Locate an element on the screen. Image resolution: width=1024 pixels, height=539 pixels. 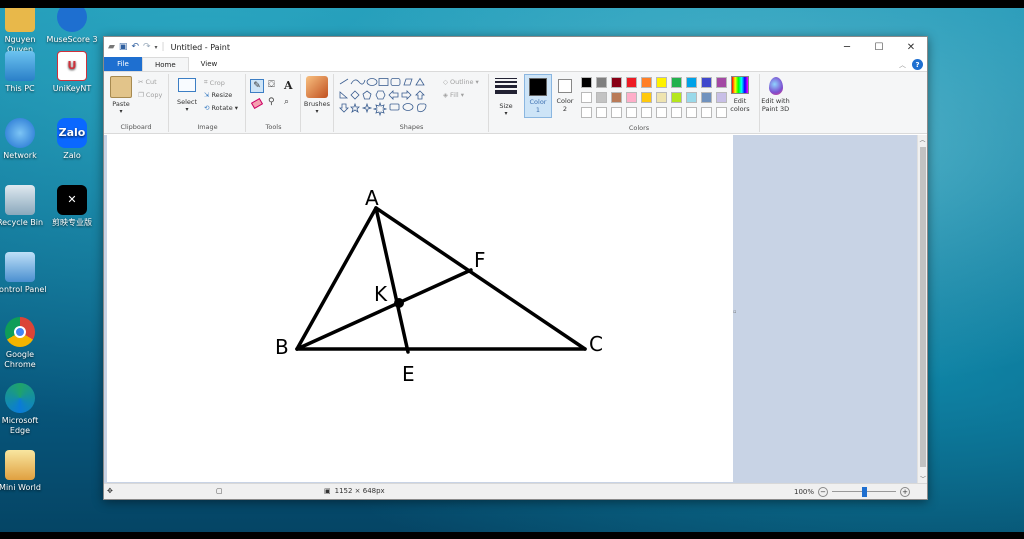
resize-button: ⇲ Resize is located at coordinates (218, 95).